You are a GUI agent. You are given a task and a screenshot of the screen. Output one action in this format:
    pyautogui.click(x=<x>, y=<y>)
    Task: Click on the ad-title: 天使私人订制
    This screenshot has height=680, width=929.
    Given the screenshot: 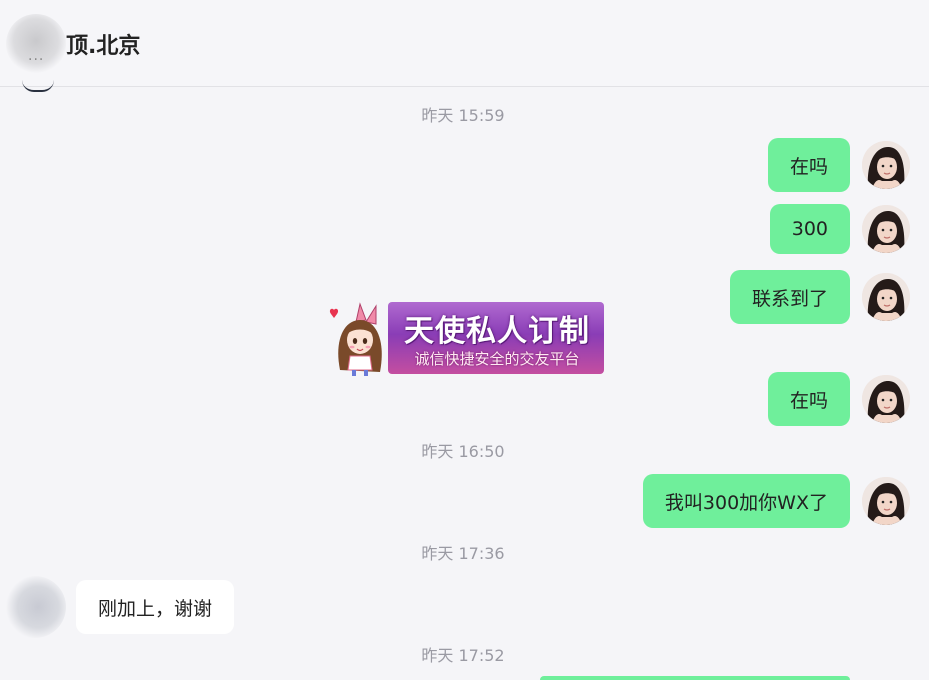 What is the action you would take?
    pyautogui.click(x=497, y=331)
    